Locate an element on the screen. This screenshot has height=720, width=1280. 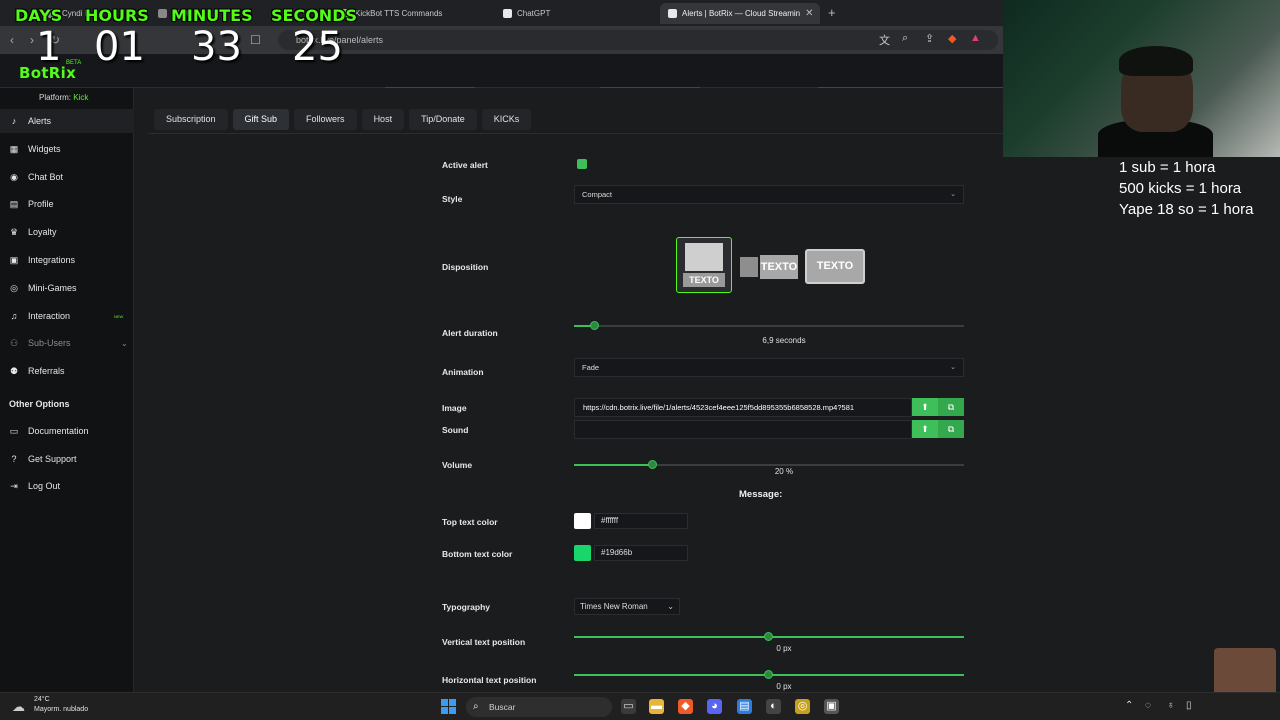
sidebar-item-mini-games: ◎ Mini-Games is located at coordinates (67, 288).